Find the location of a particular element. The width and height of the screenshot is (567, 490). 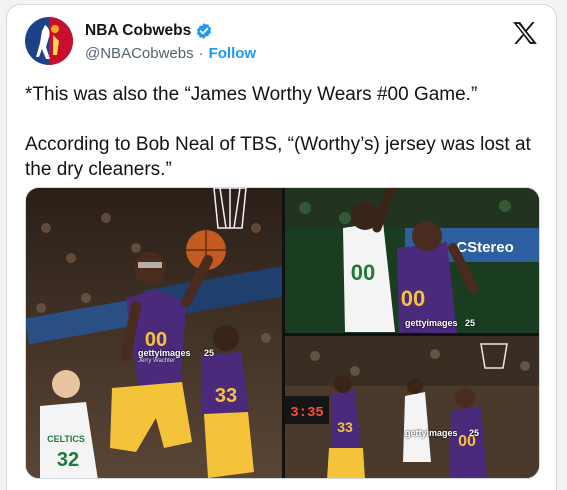

verified-badge-icon is located at coordinates (204, 31).